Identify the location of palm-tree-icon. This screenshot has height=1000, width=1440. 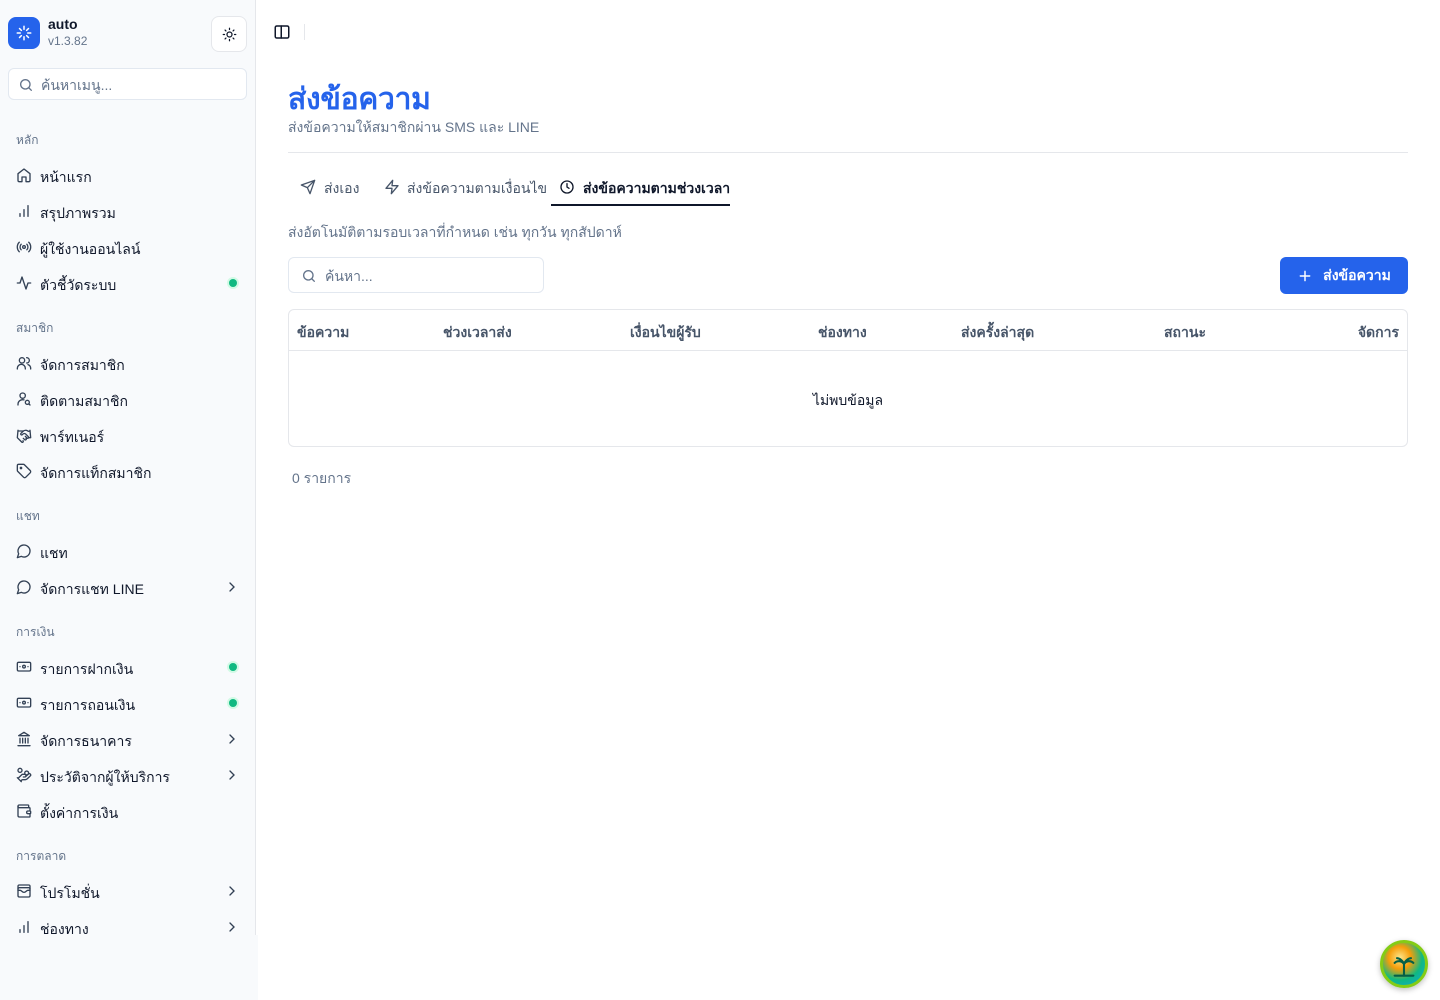
(1404, 967).